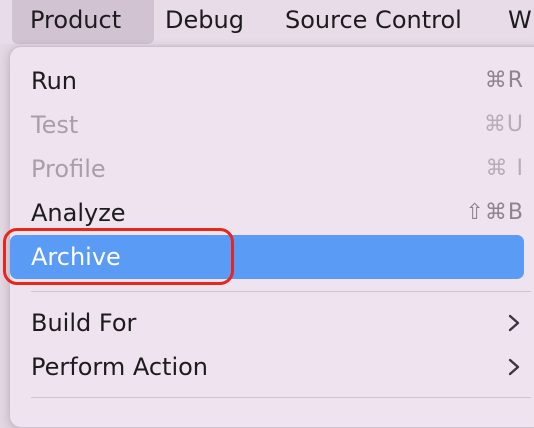 This screenshot has height=428, width=534. What do you see at coordinates (55, 125) in the screenshot?
I see `menu-item-label: Test` at bounding box center [55, 125].